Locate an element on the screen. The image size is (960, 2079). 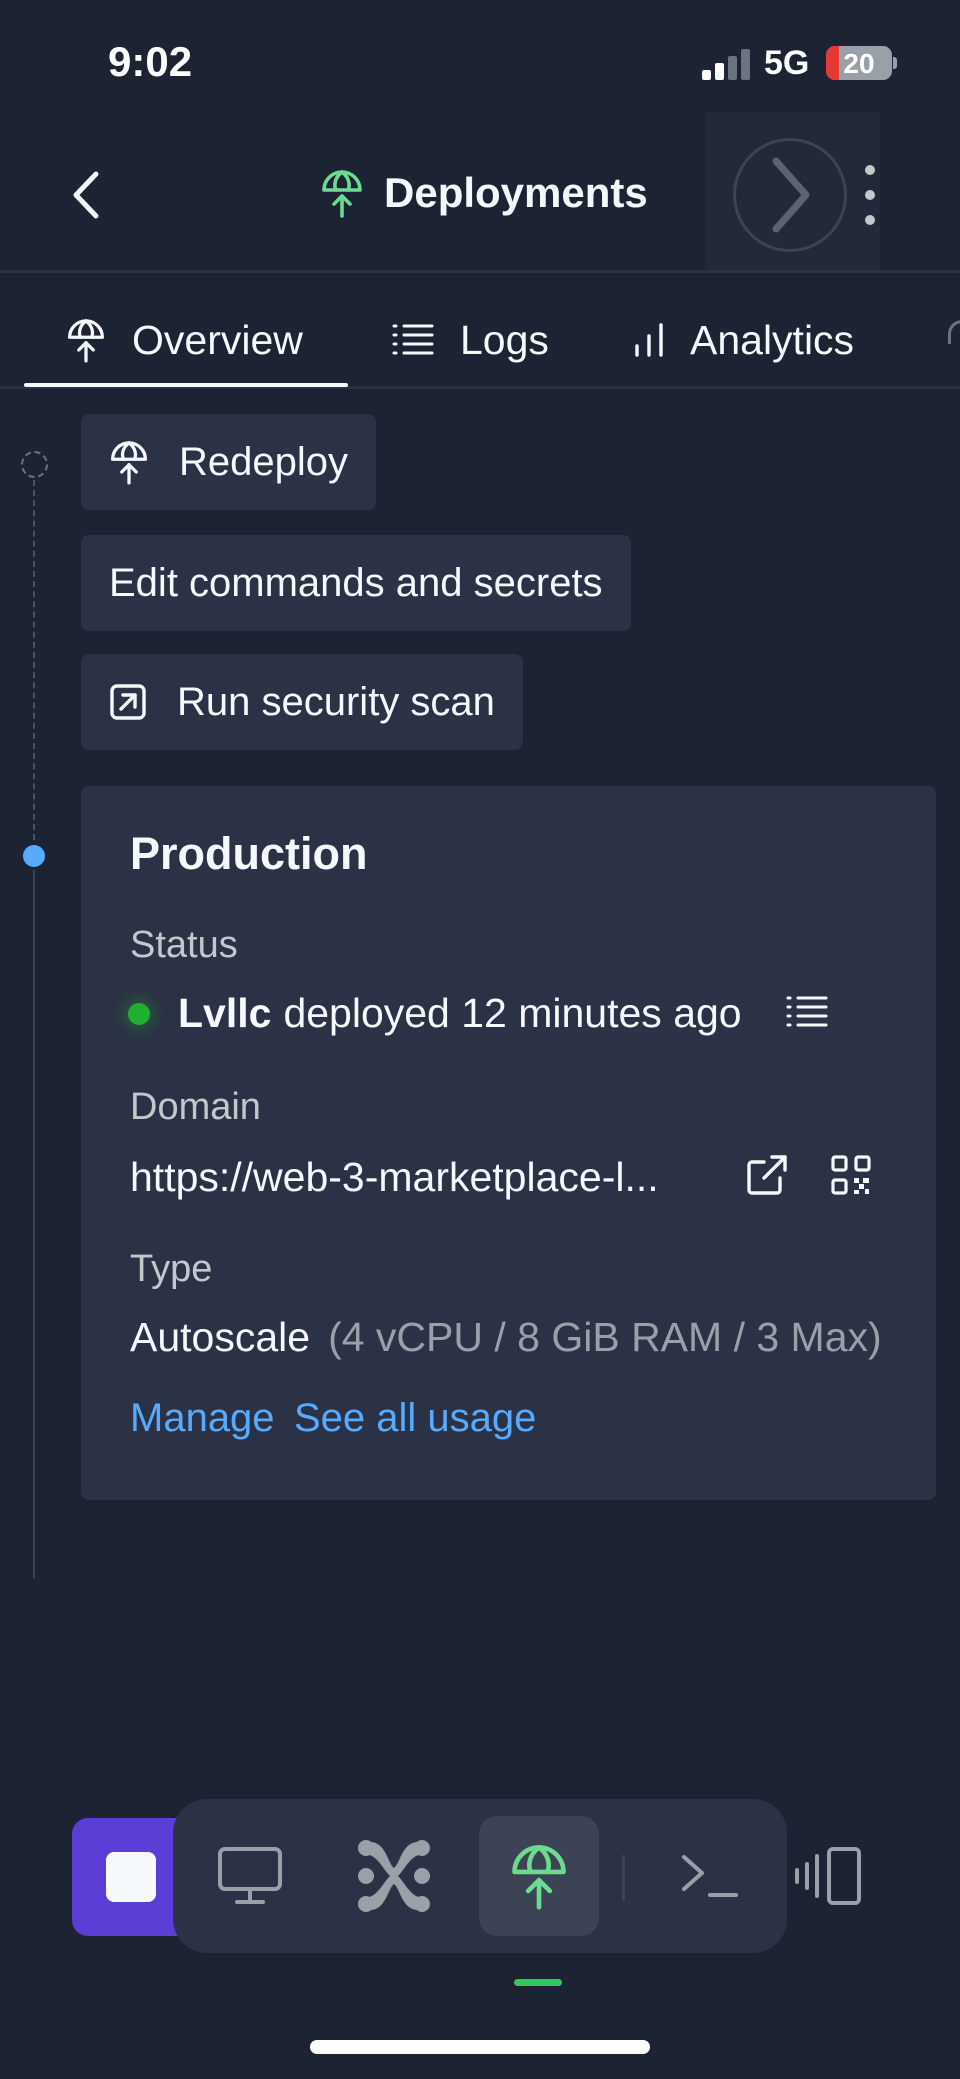
tab-logs: Logs is located at coordinates (470, 340).